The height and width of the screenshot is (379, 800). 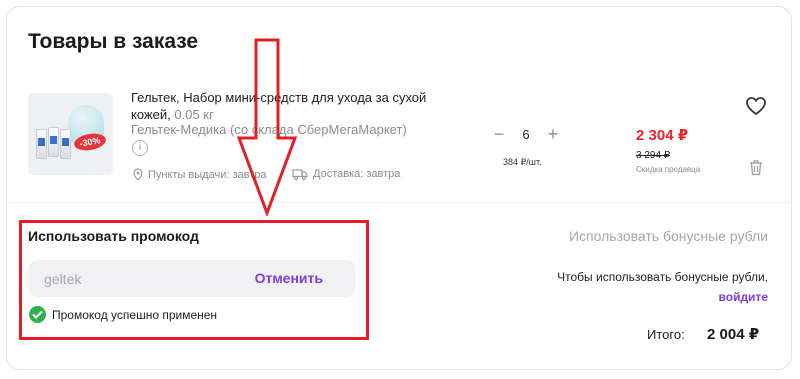 What do you see at coordinates (113, 236) in the screenshot?
I see `promo-title: Использовать промокод` at bounding box center [113, 236].